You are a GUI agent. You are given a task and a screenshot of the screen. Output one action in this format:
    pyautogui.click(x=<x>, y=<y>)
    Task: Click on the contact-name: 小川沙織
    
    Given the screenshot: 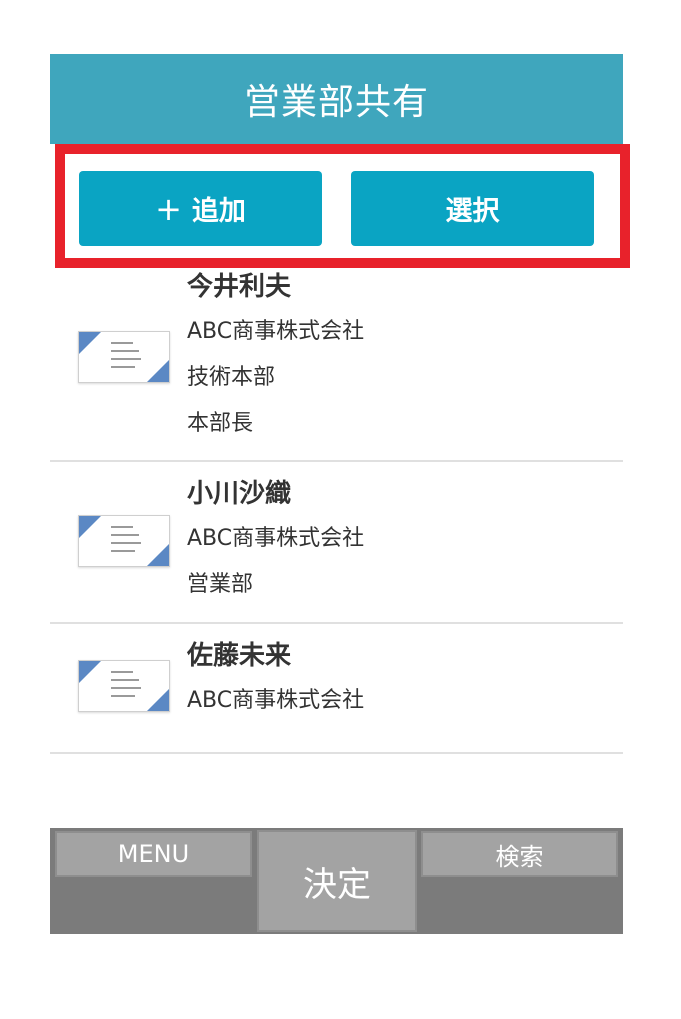 What is the action you would take?
    pyautogui.click(x=239, y=494)
    